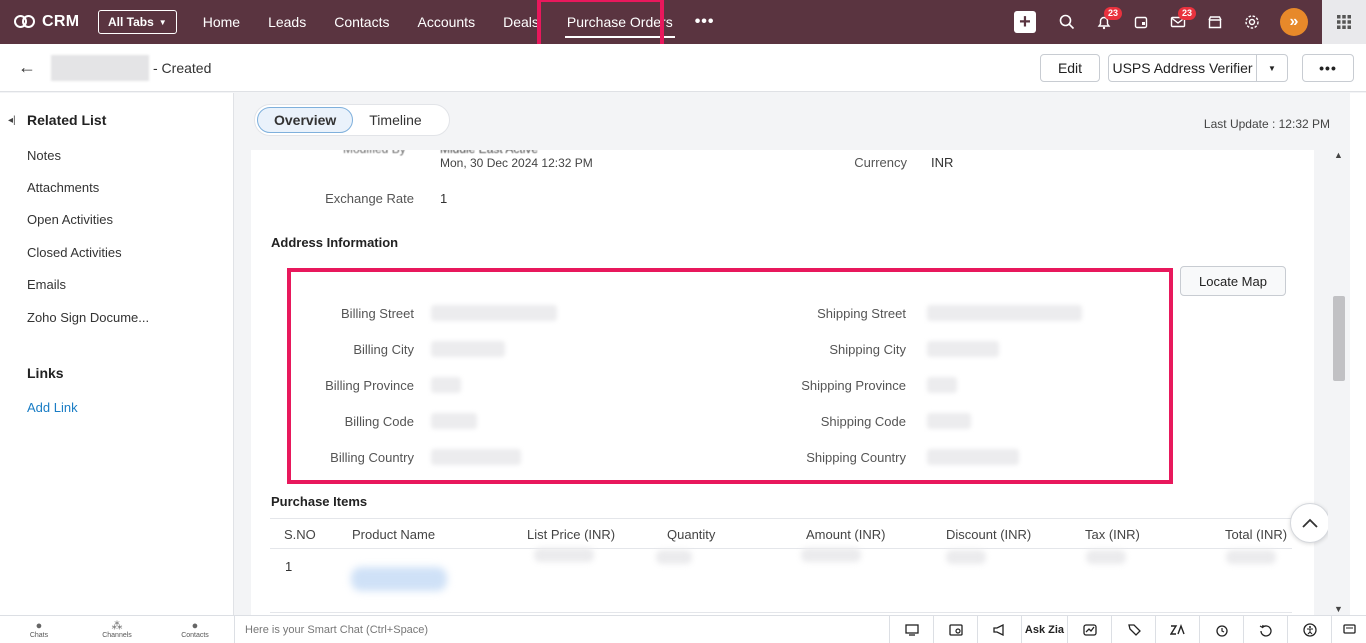 The height and width of the screenshot is (643, 1366). What do you see at coordinates (300, 534) in the screenshot?
I see `col-sno: S.NO` at bounding box center [300, 534].